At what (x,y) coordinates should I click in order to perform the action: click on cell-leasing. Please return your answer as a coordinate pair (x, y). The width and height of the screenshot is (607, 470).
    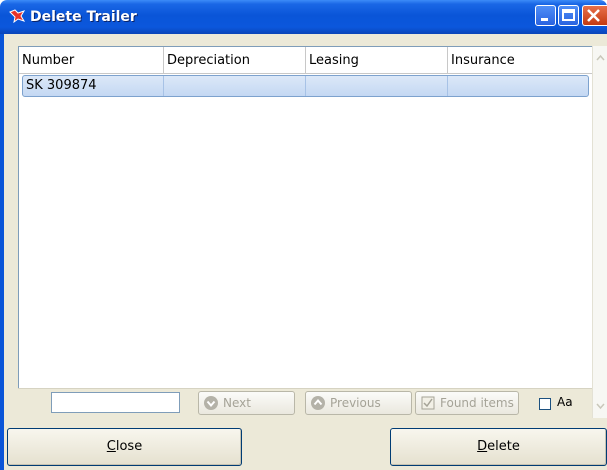
    Looking at the image, I should click on (377, 86).